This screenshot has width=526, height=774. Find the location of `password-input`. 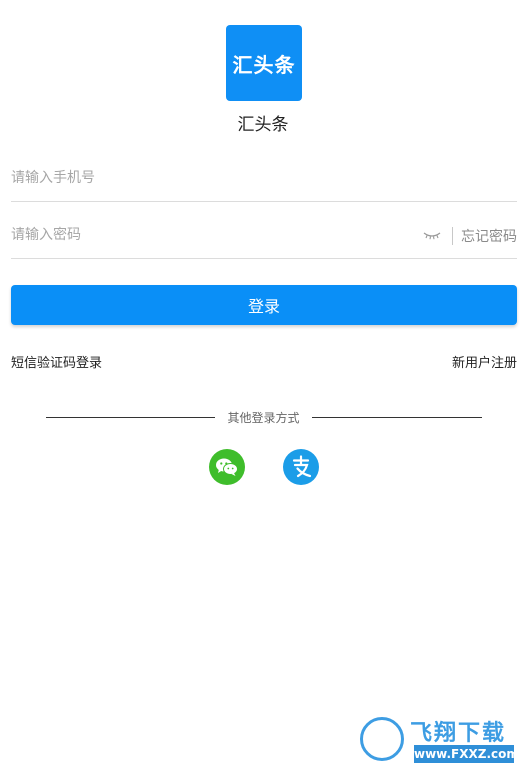

password-input is located at coordinates (211, 235).